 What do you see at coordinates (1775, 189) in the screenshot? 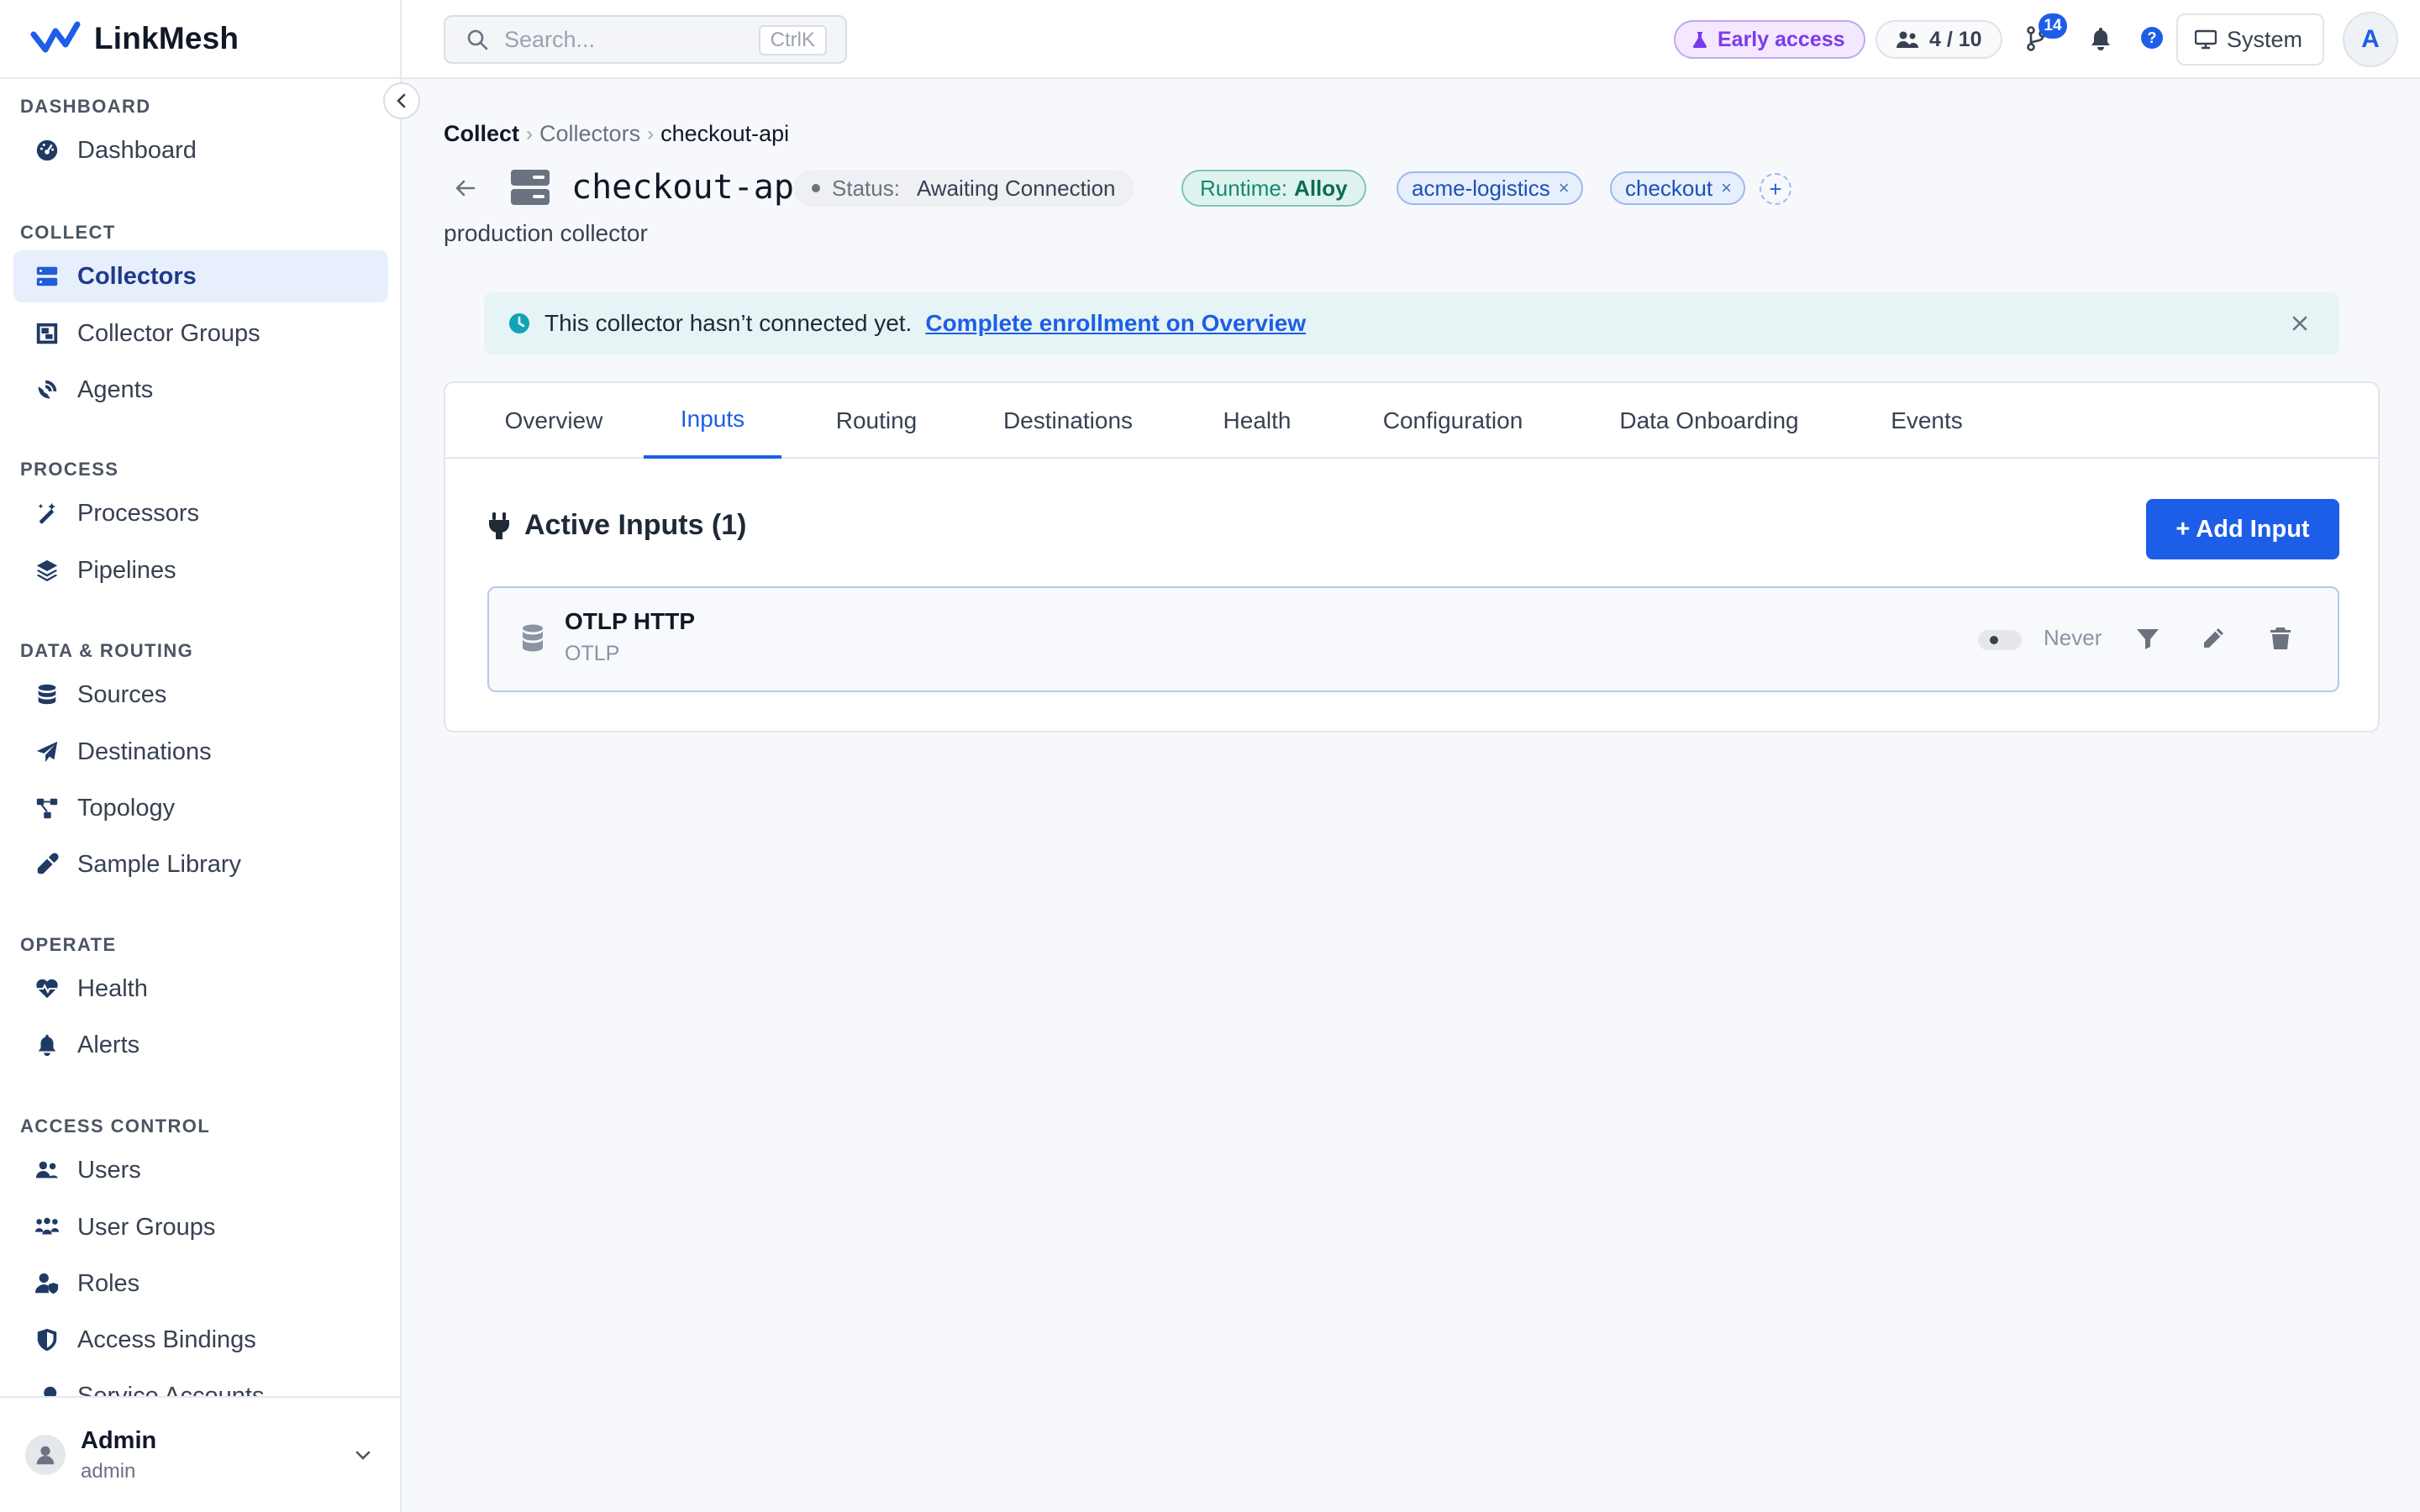
I see `add-tag-button: +` at bounding box center [1775, 189].